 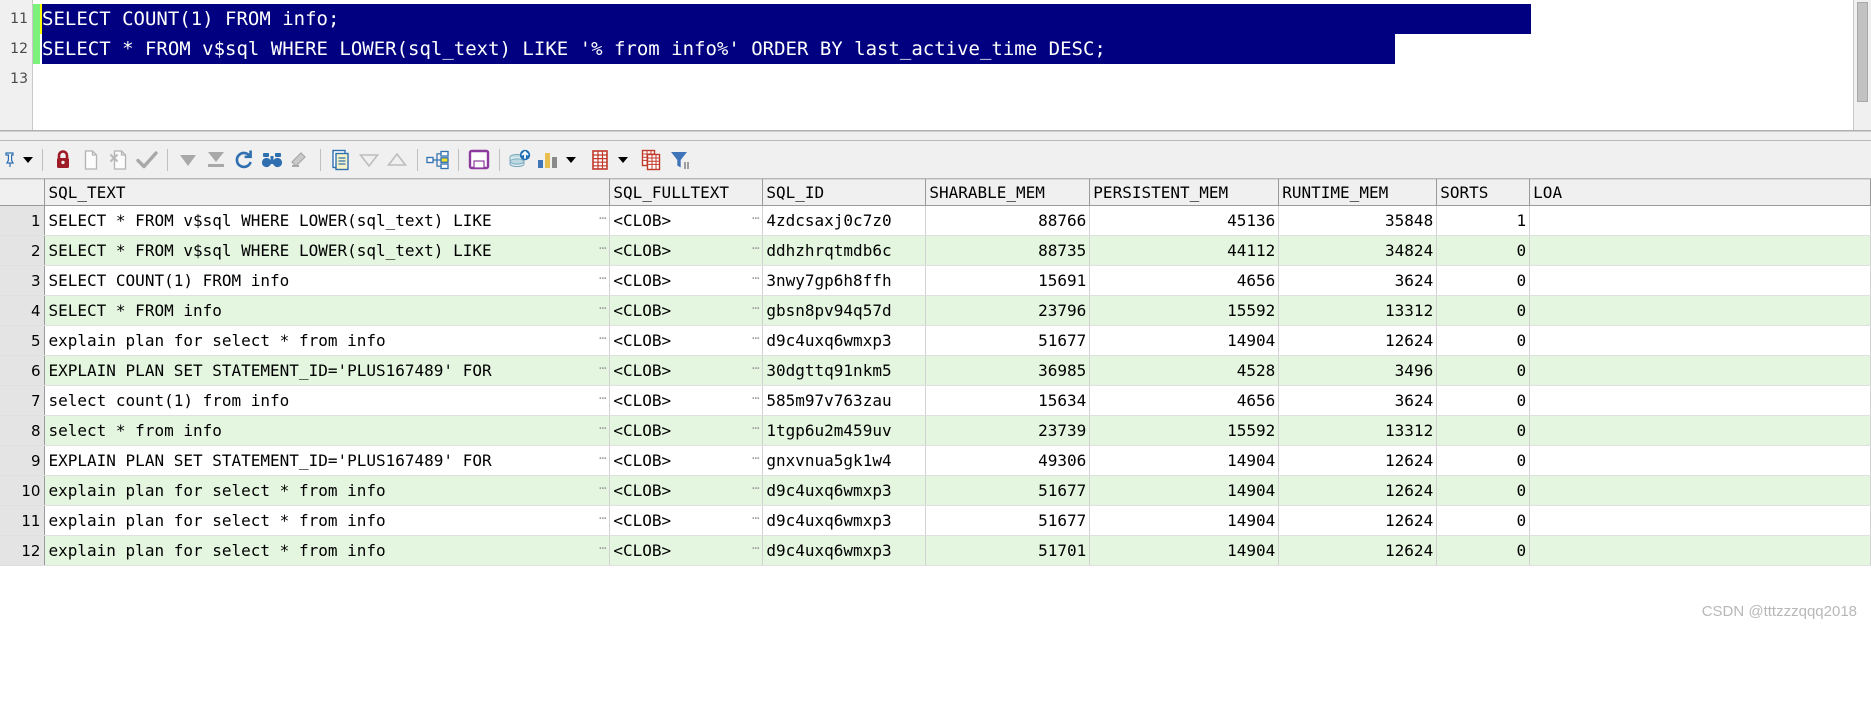 What do you see at coordinates (686, 192) in the screenshot?
I see `column-header-sql-fulltext: SQL_FULLTEXT` at bounding box center [686, 192].